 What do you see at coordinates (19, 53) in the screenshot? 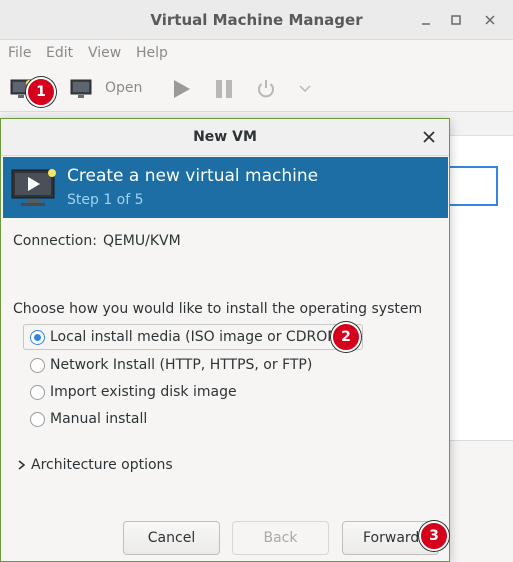
I see `menu-file: File` at bounding box center [19, 53].